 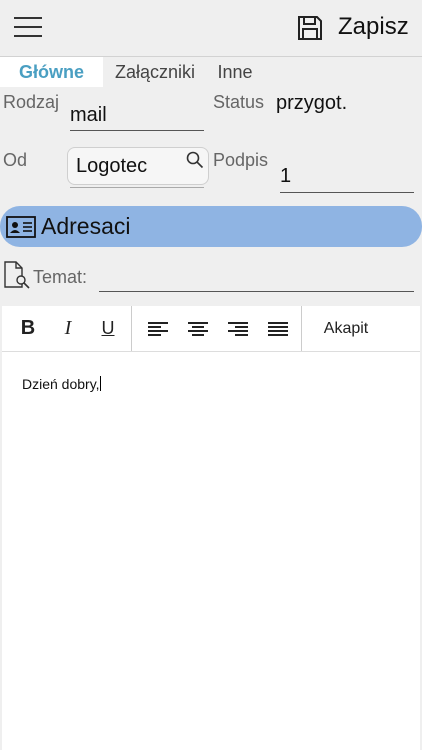 I want to click on top-bar: Zapisz, so click(x=211, y=28).